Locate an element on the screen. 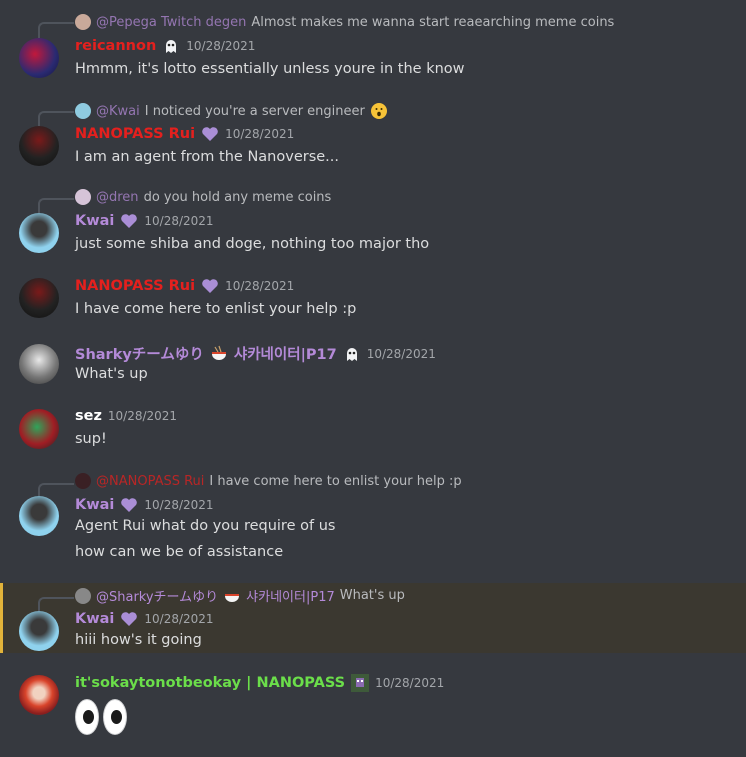  reply-author: @Sharkyチームゆり is located at coordinates (157, 595).